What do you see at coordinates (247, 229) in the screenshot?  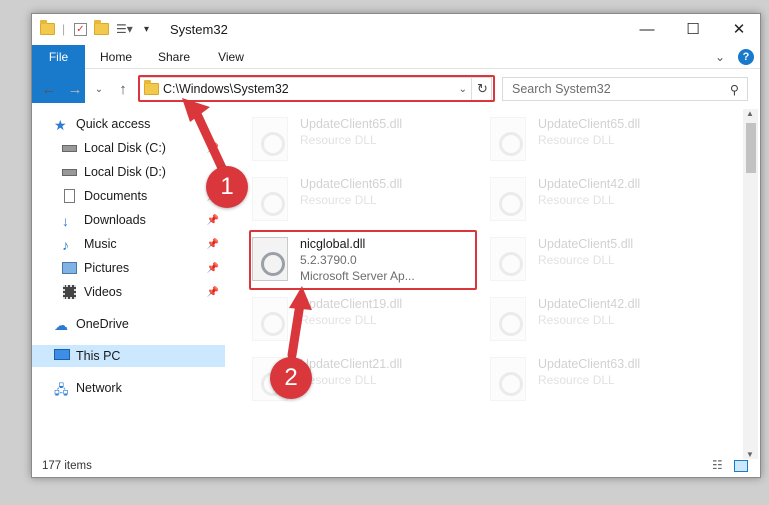 I see `annotation-arrows` at bounding box center [247, 229].